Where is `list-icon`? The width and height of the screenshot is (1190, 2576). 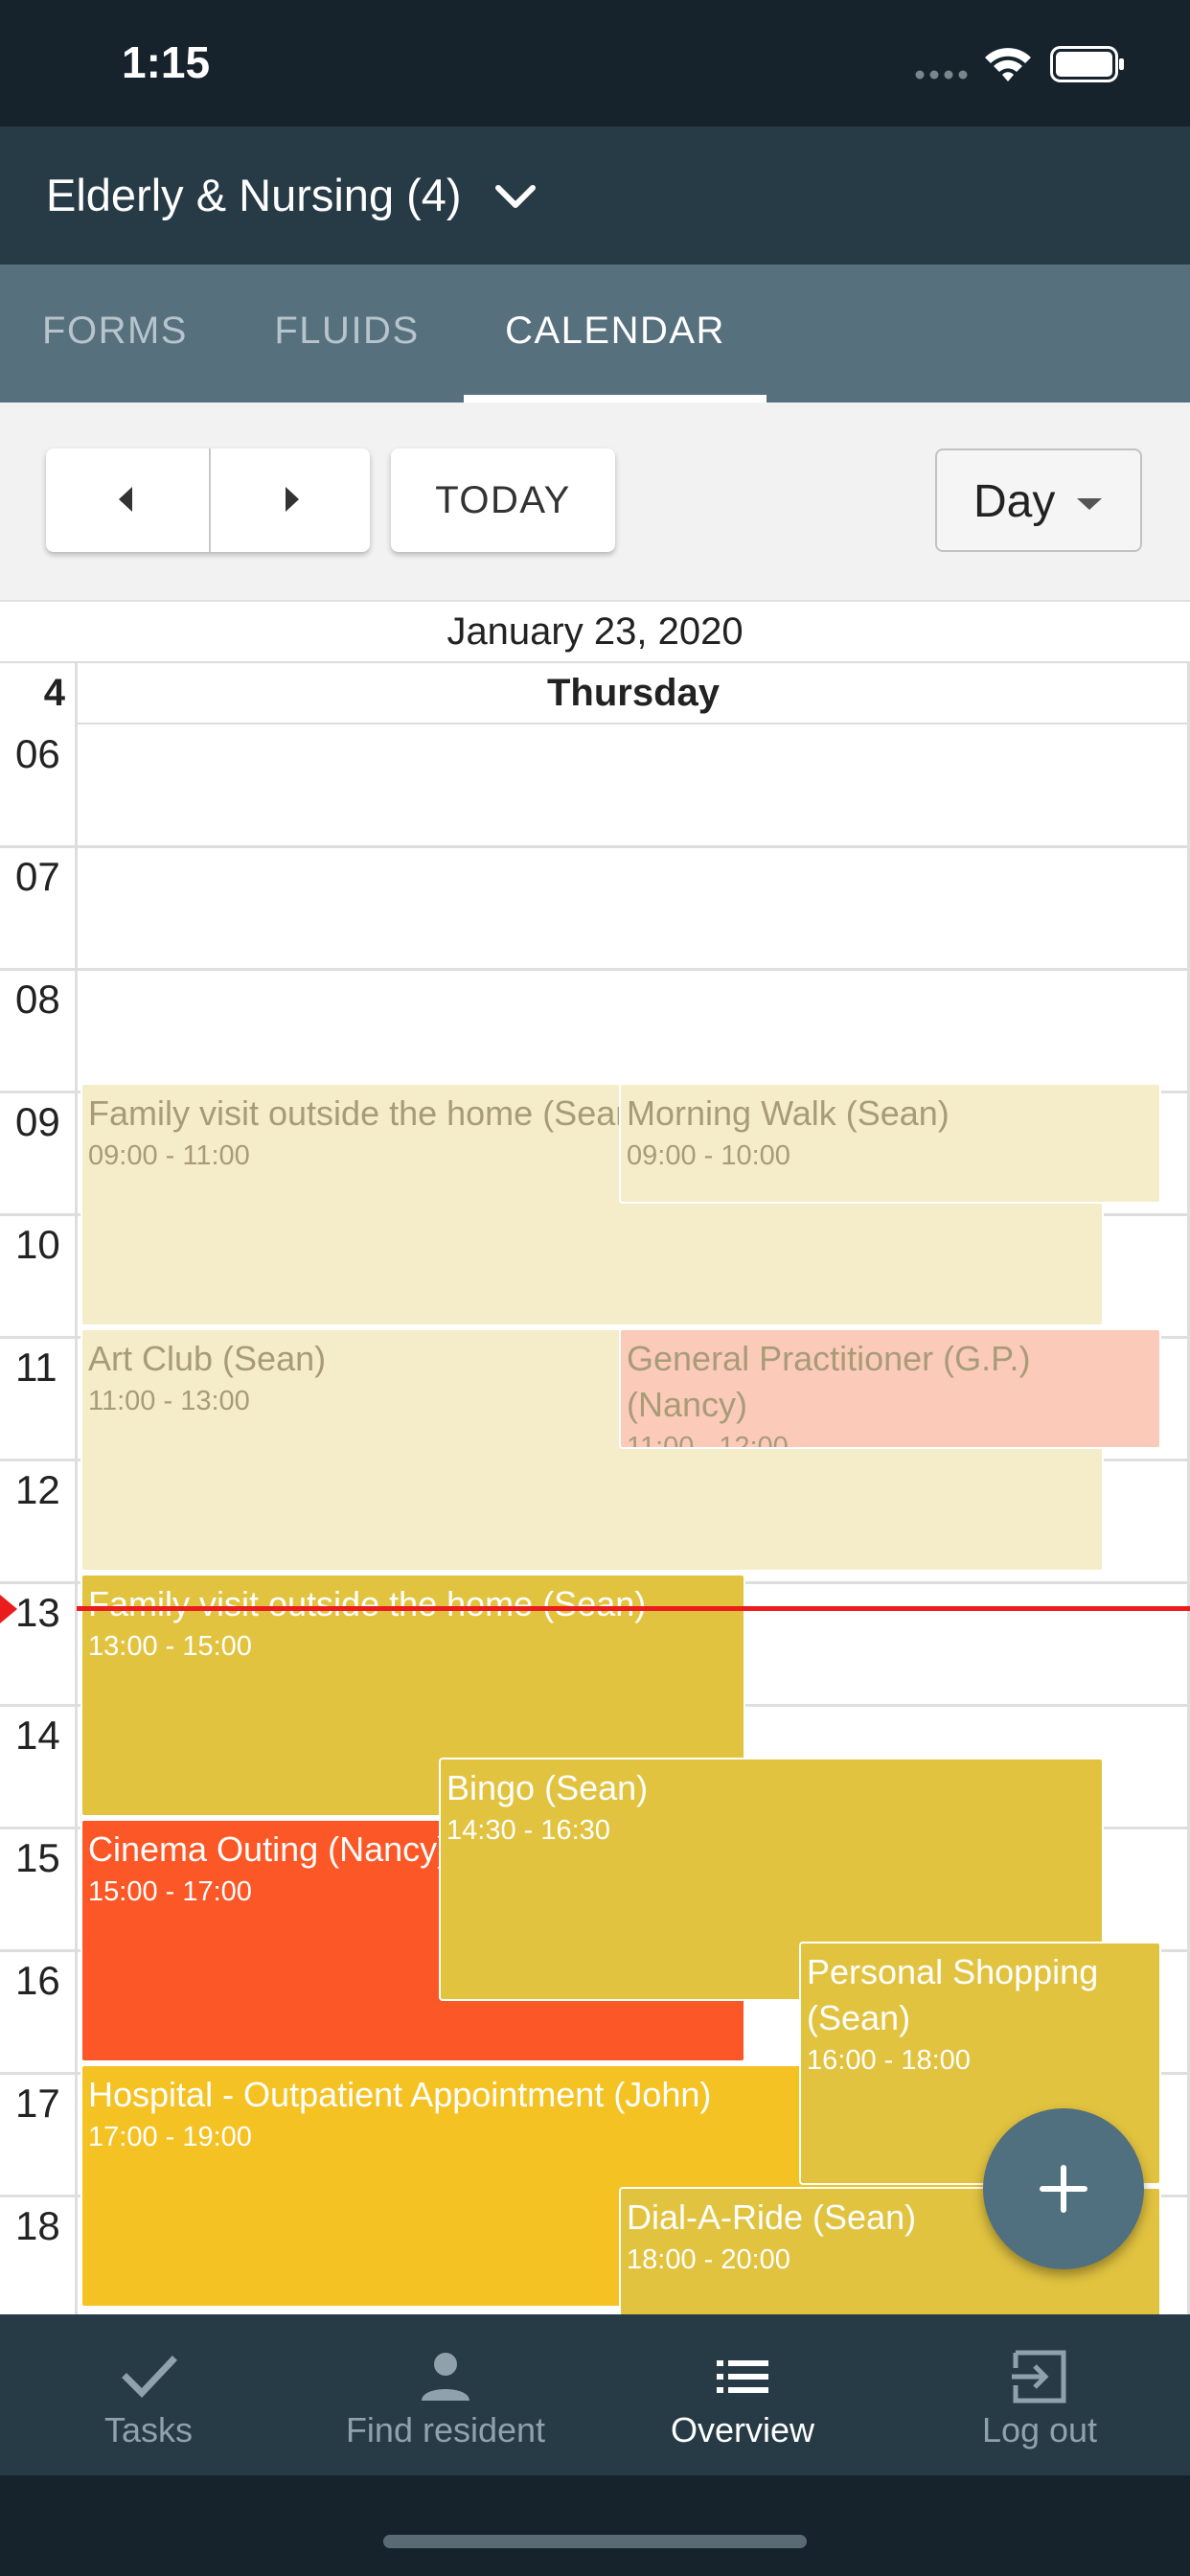
list-icon is located at coordinates (743, 2376).